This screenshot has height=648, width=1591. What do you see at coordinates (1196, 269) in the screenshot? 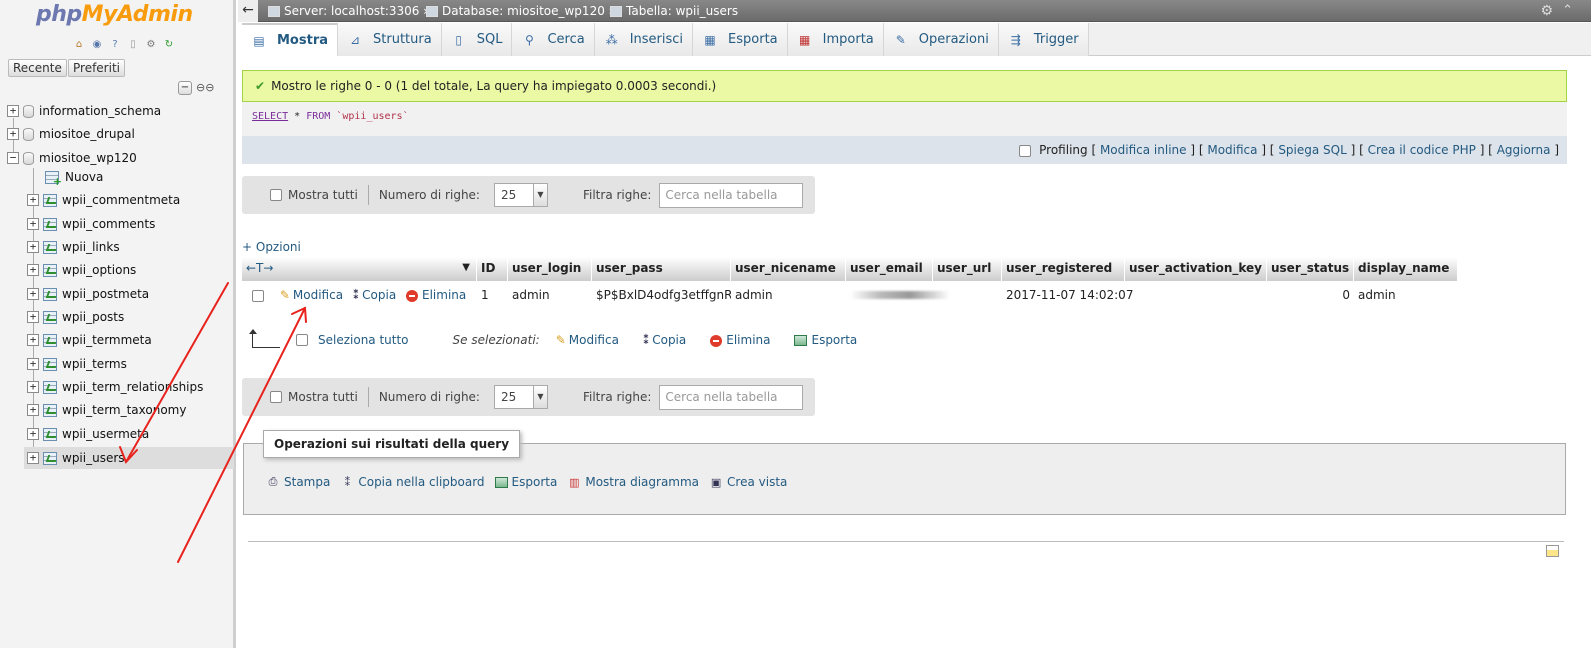
I see `column-header: user_activation_key` at bounding box center [1196, 269].